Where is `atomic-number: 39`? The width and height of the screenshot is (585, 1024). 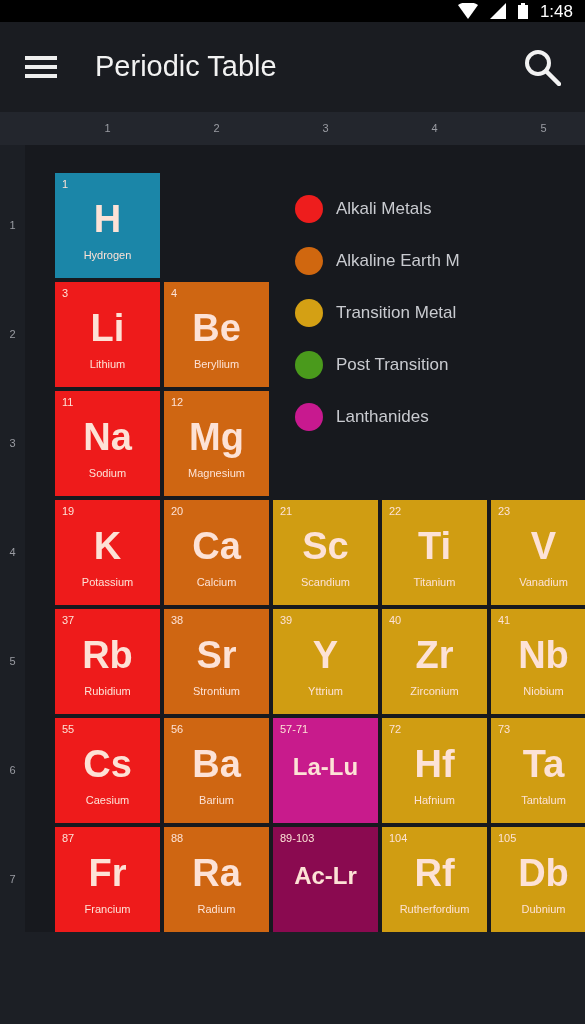
atomic-number: 39 is located at coordinates (286, 620).